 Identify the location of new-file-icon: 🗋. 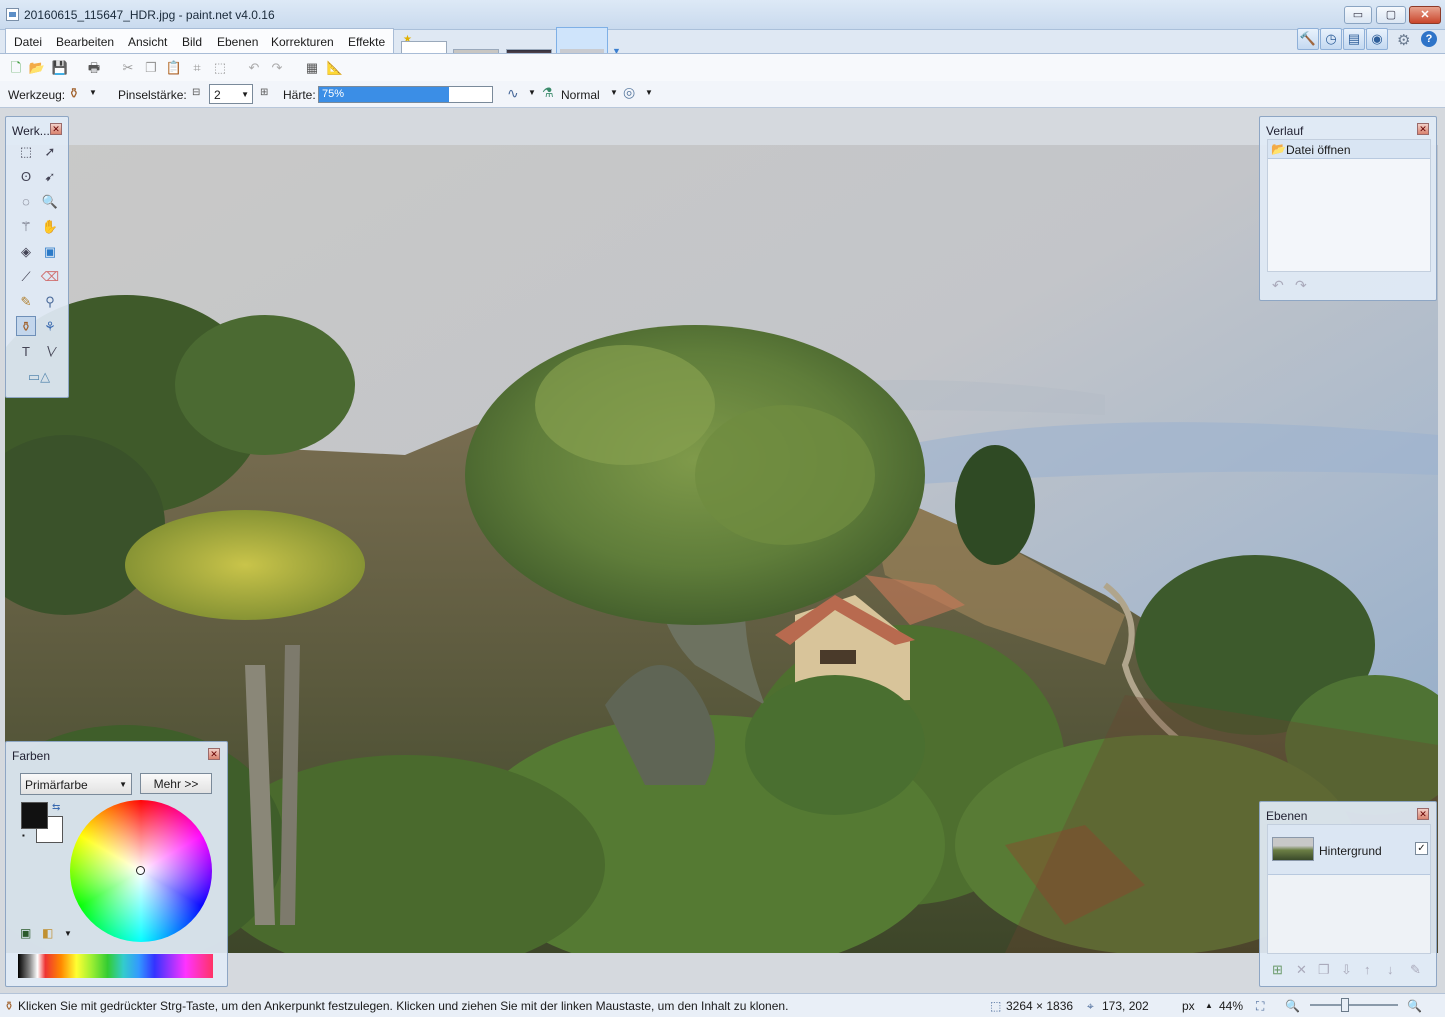
(16, 68).